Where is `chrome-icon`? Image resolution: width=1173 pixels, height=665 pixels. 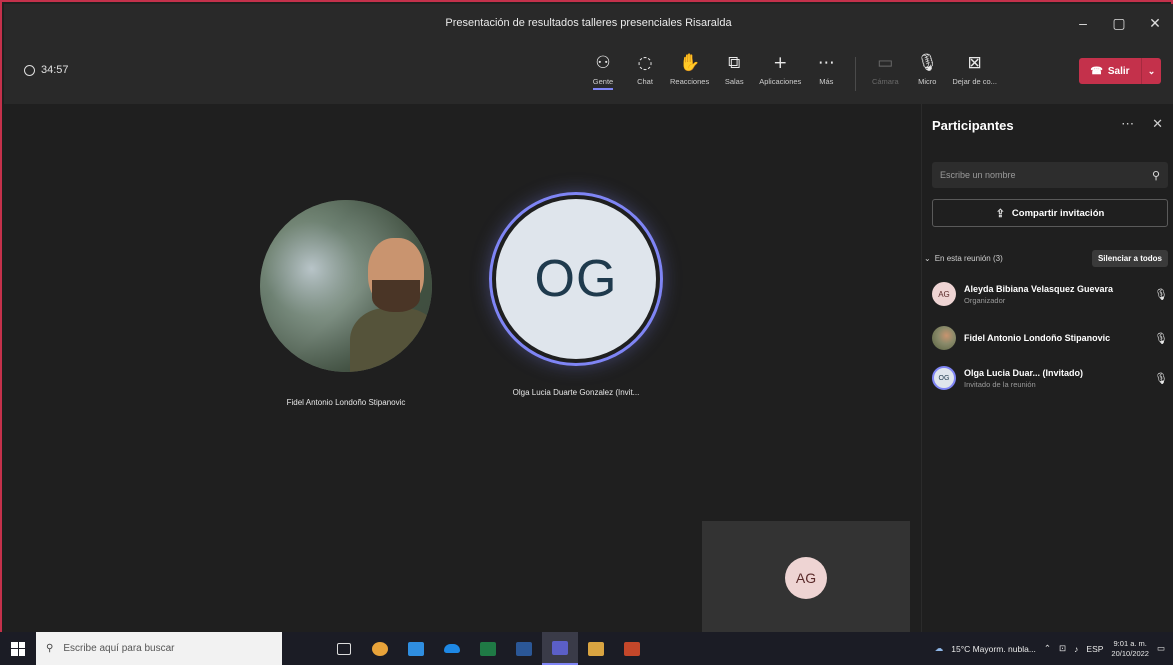
chrome-icon is located at coordinates (380, 648).